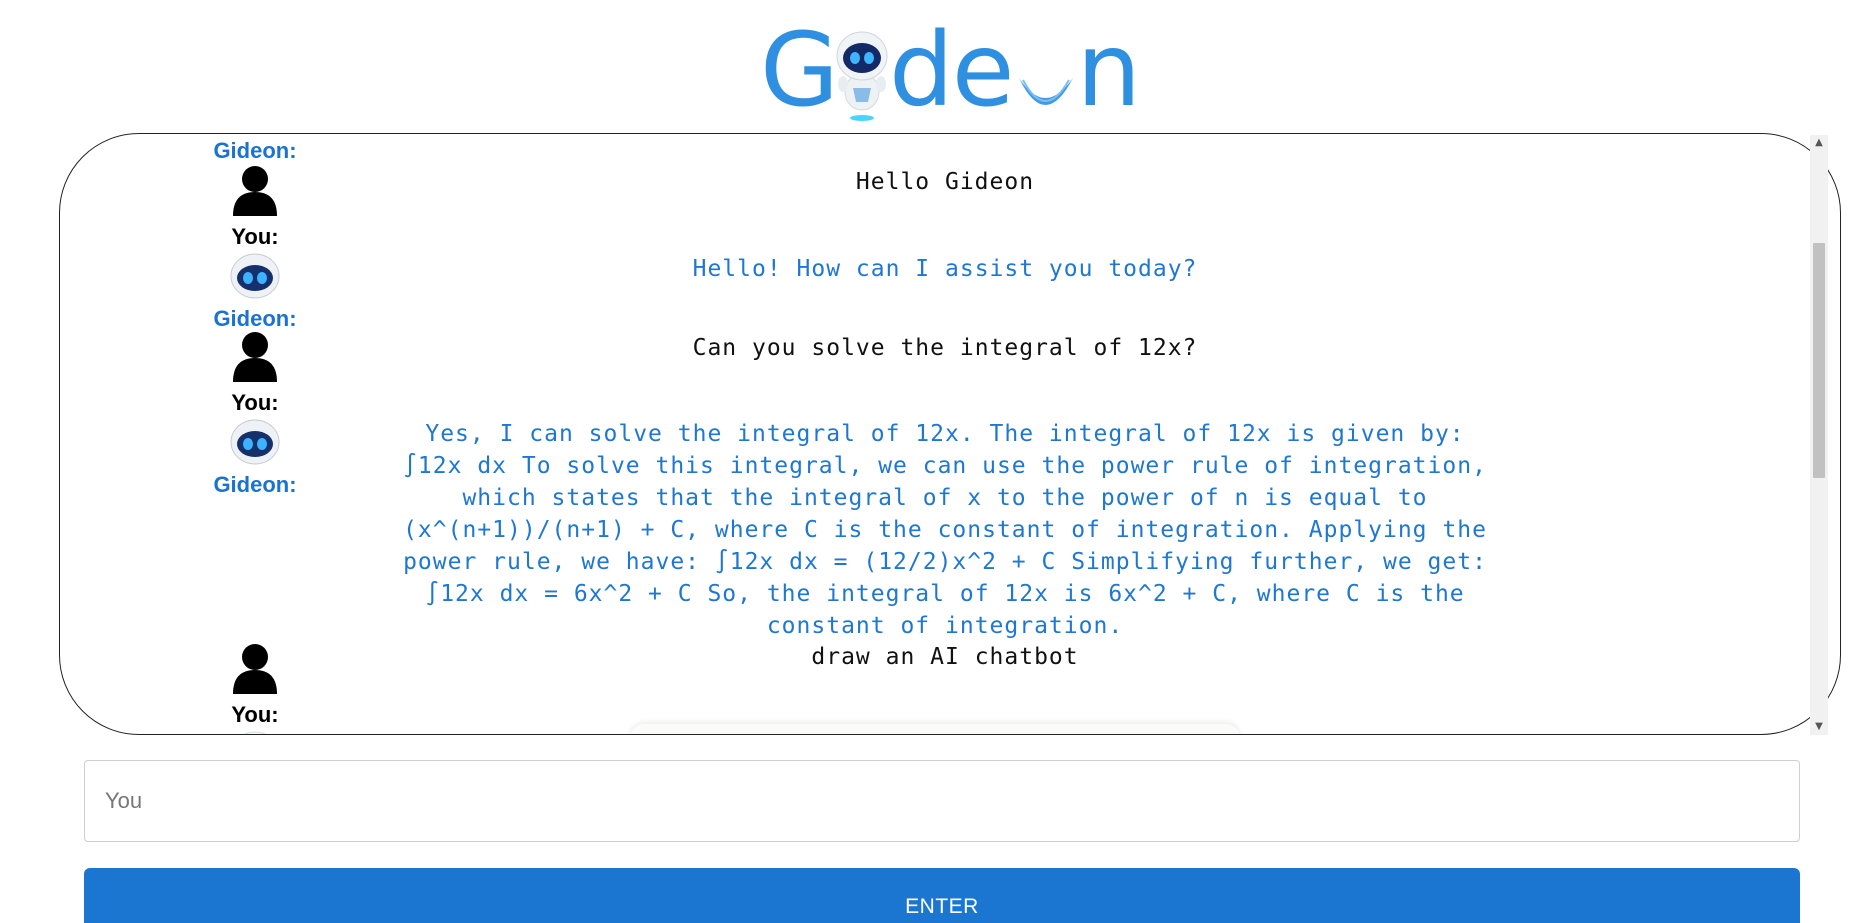 The height and width of the screenshot is (923, 1869). What do you see at coordinates (1109, 70) in the screenshot?
I see `logo-letter-n: n` at bounding box center [1109, 70].